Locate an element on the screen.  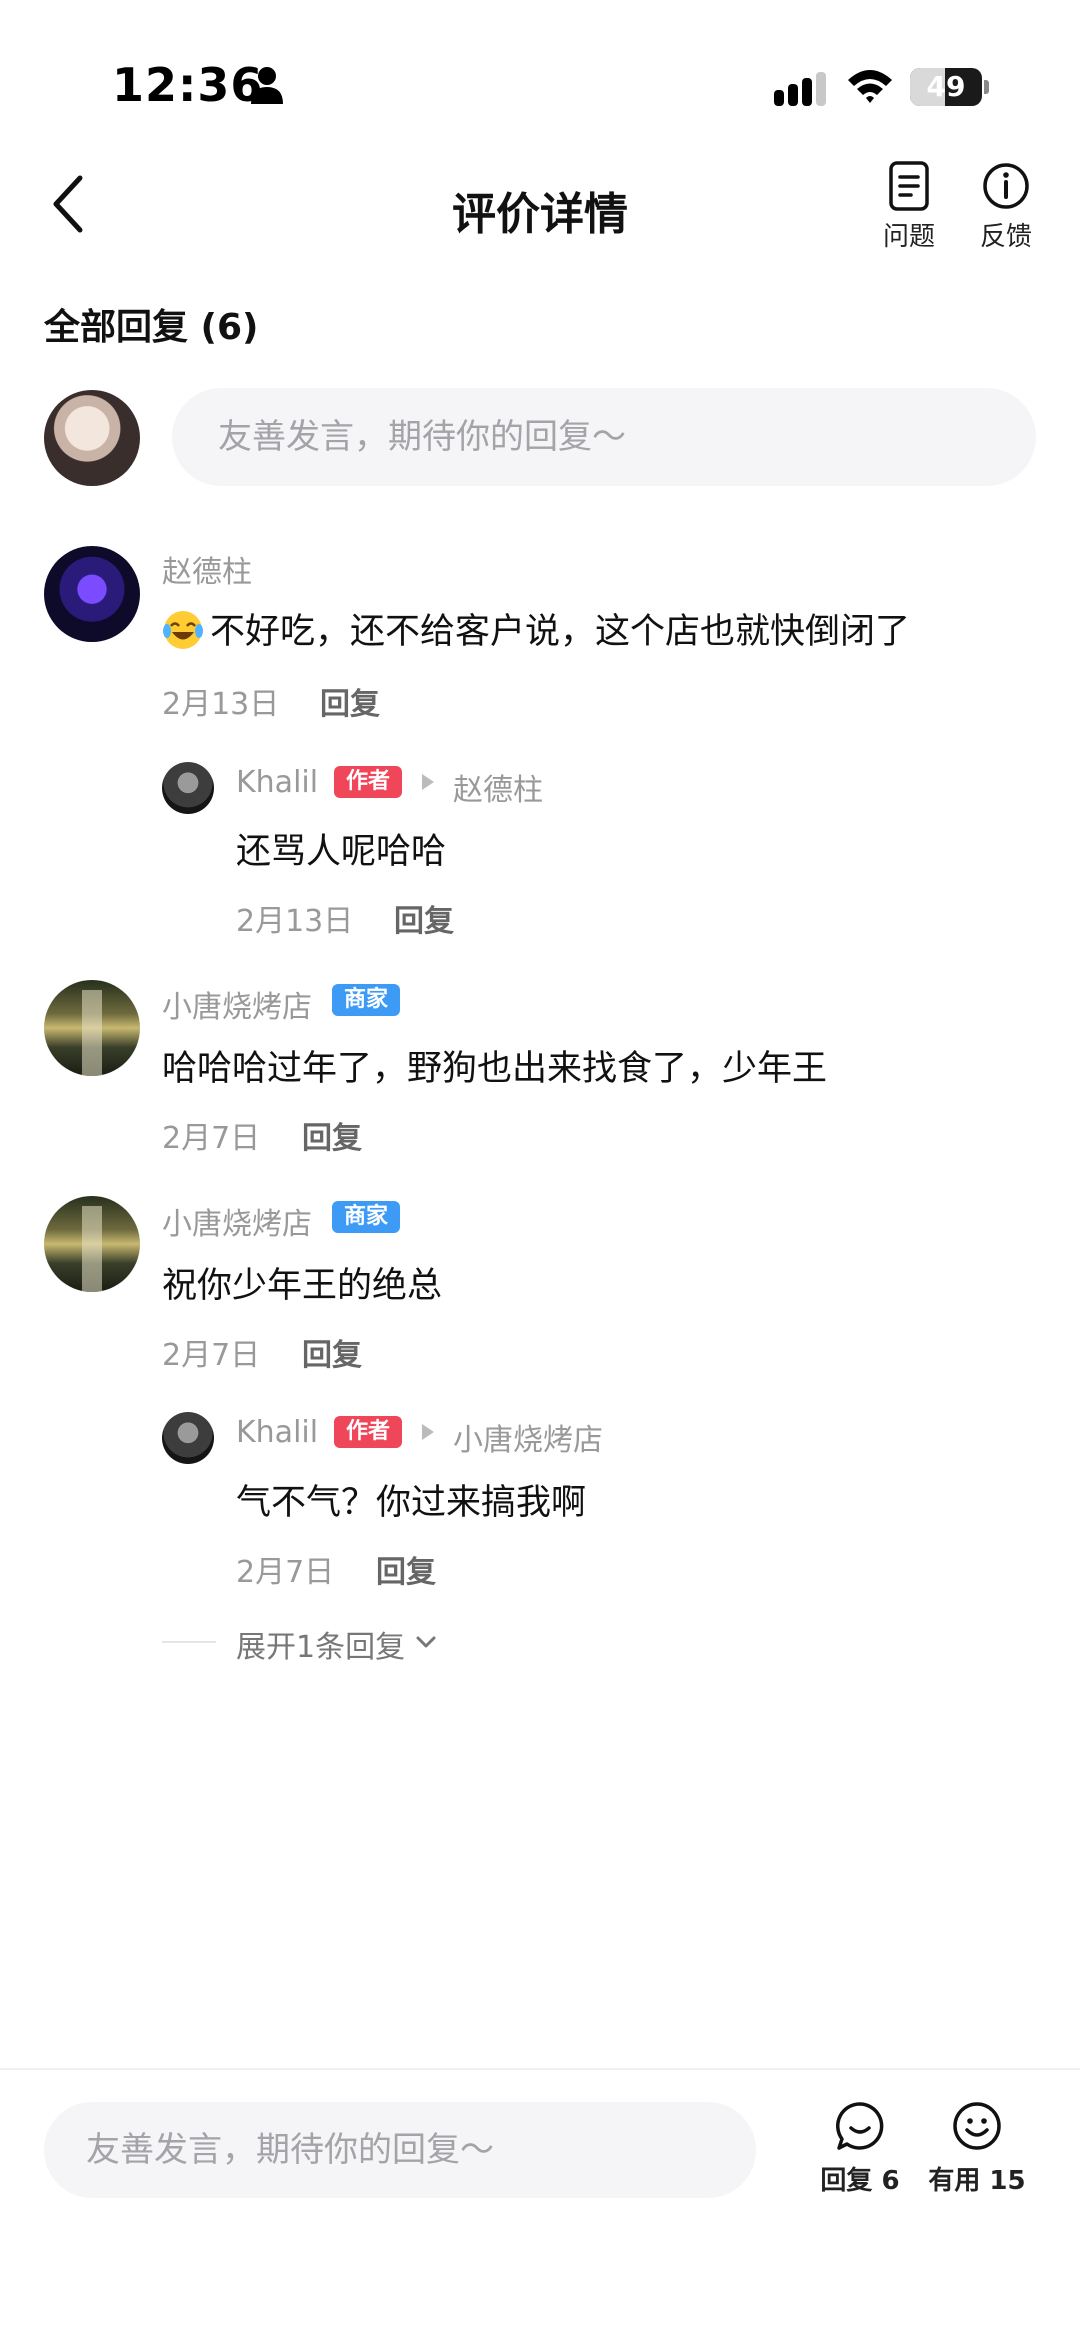
bottom-divider is located at coordinates (540, 2069).